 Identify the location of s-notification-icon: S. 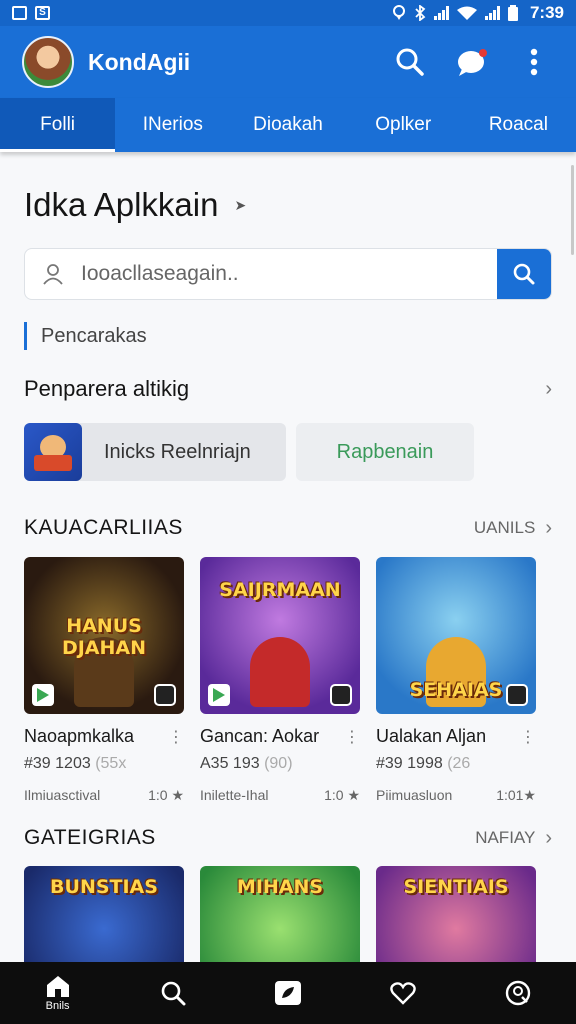
(42, 13).